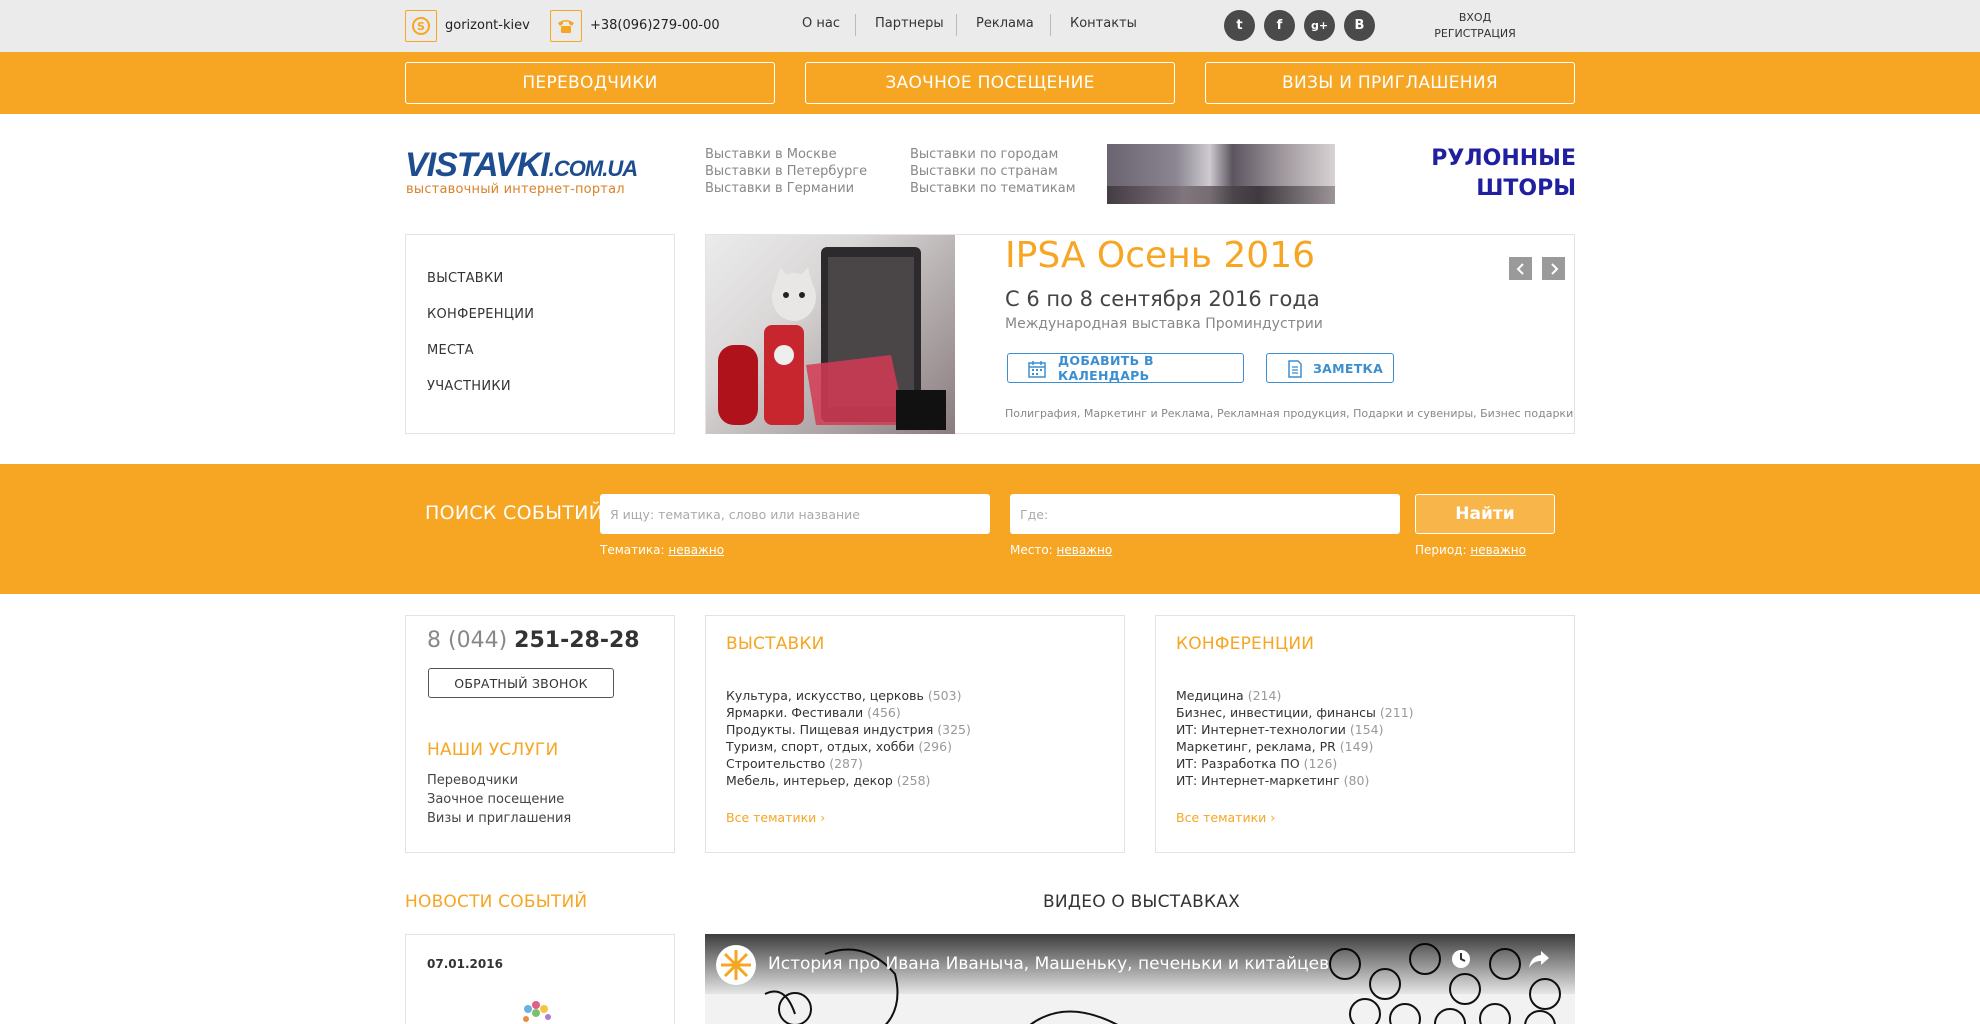 This screenshot has height=1024, width=1980. I want to click on banner-photo, so click(1221, 174).